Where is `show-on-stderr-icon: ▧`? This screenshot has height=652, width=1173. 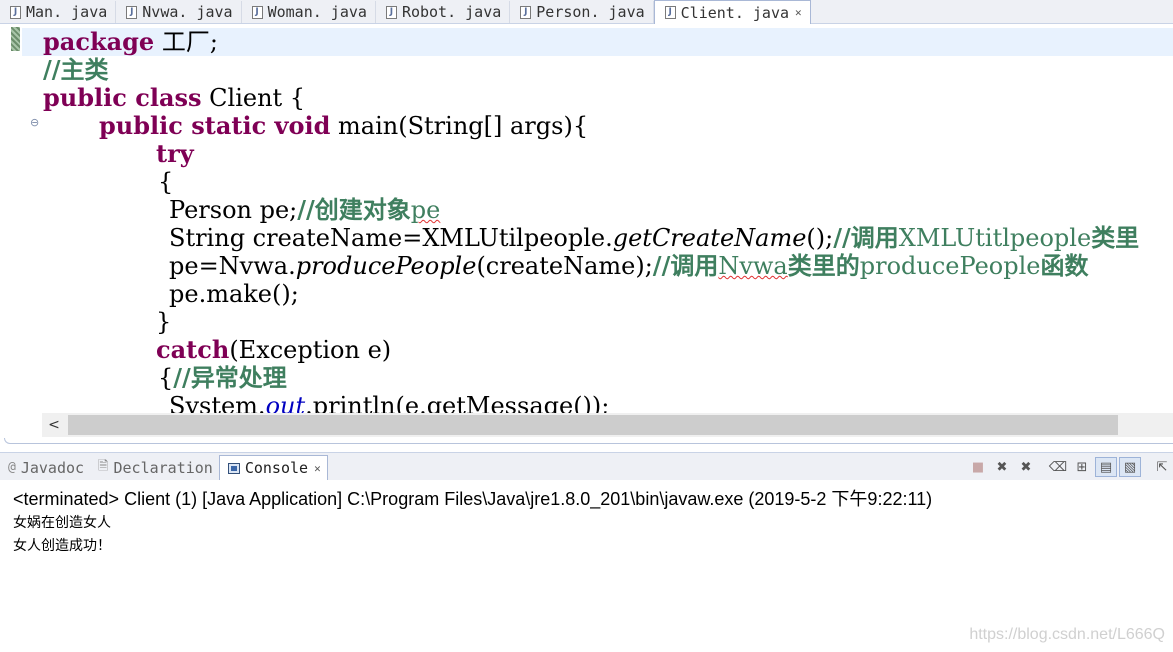 show-on-stderr-icon: ▧ is located at coordinates (1130, 467).